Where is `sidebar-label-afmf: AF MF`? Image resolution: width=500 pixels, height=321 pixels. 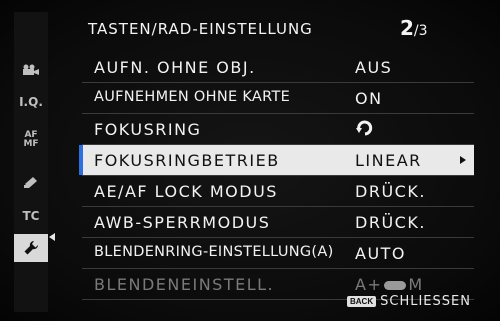 sidebar-label-afmf: AF MF is located at coordinates (31, 139).